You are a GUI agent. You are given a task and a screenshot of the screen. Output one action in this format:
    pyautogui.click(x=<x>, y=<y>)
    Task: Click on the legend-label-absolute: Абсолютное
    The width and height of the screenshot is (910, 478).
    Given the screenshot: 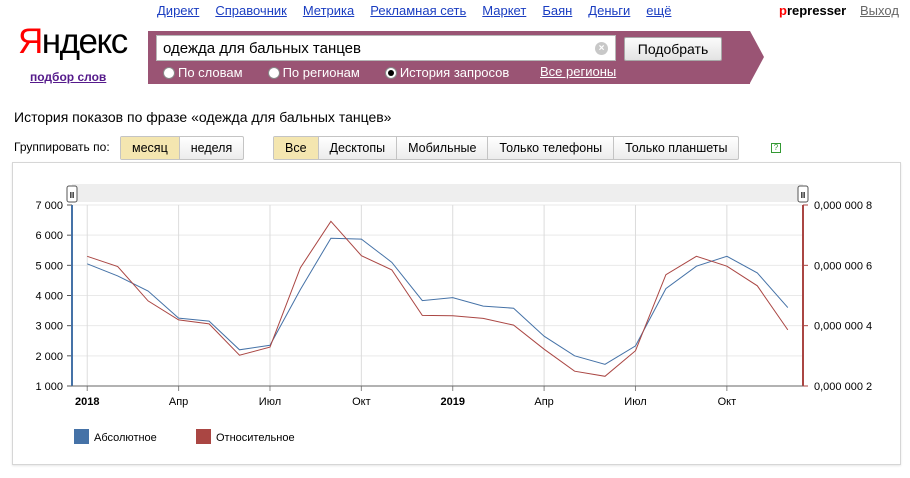 What is the action you would take?
    pyautogui.click(x=125, y=438)
    